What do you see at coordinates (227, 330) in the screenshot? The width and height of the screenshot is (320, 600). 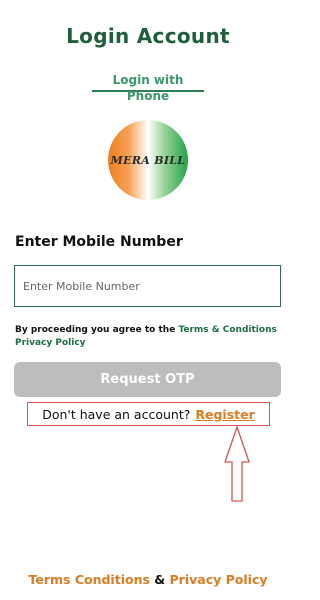 I see `terms-conditions-link: Terms & Conditions` at bounding box center [227, 330].